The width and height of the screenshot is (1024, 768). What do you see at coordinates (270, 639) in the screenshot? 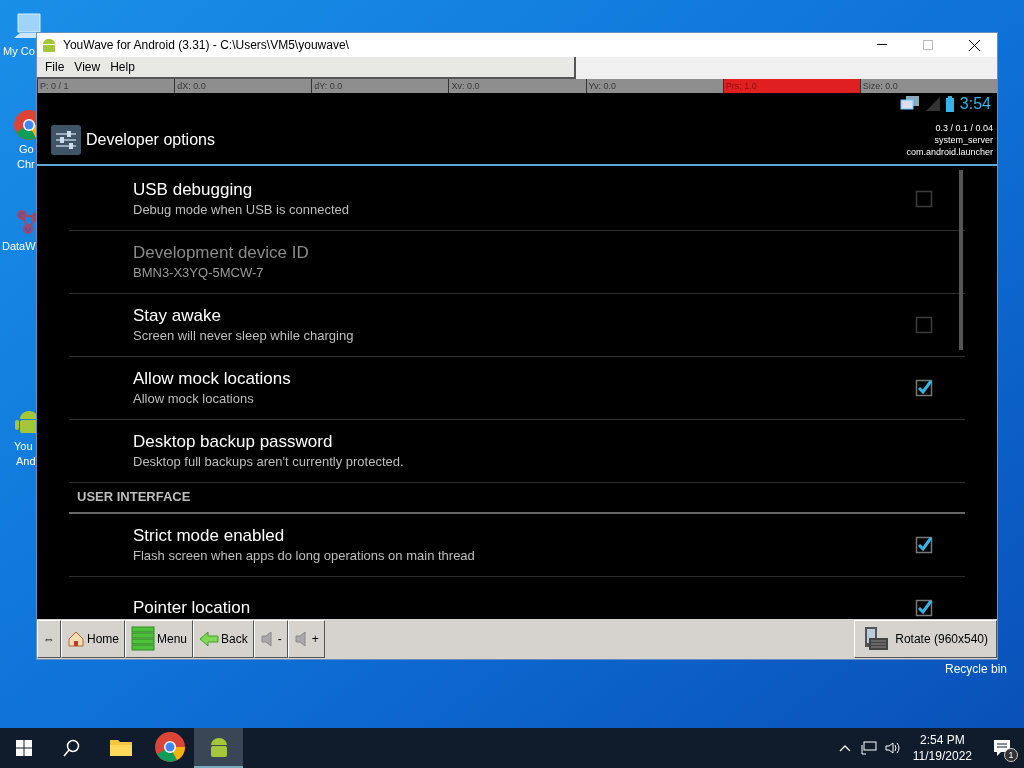
I see `toolbar-button: -` at bounding box center [270, 639].